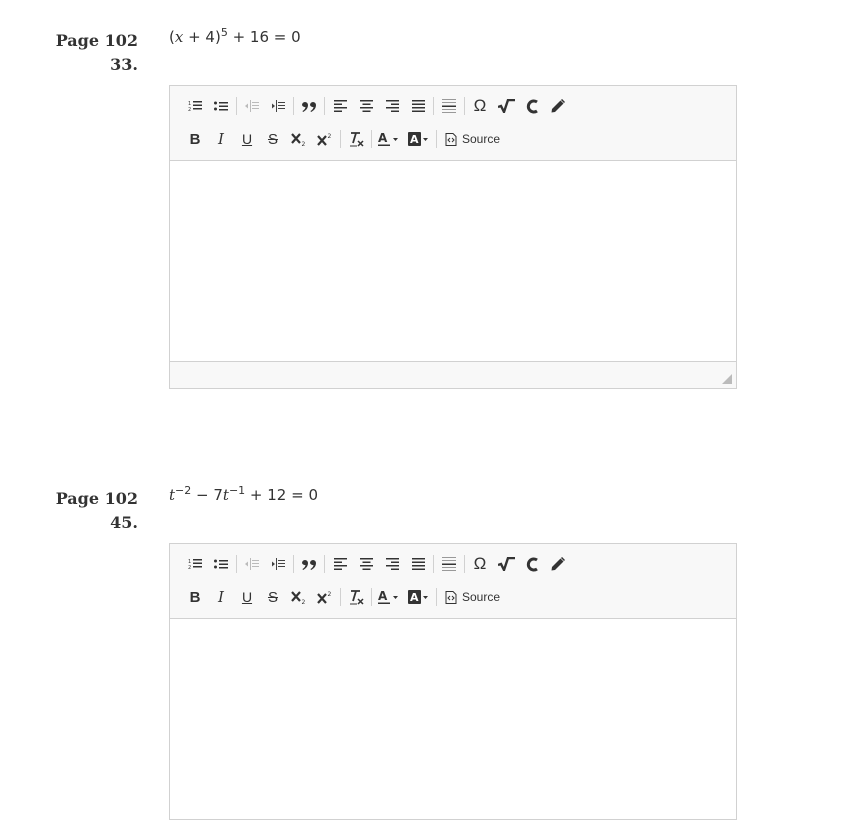 Image resolution: width=846 pixels, height=820 pixels. Describe the element at coordinates (237, 490) in the screenshot. I see `eq-exponent: −1` at that location.